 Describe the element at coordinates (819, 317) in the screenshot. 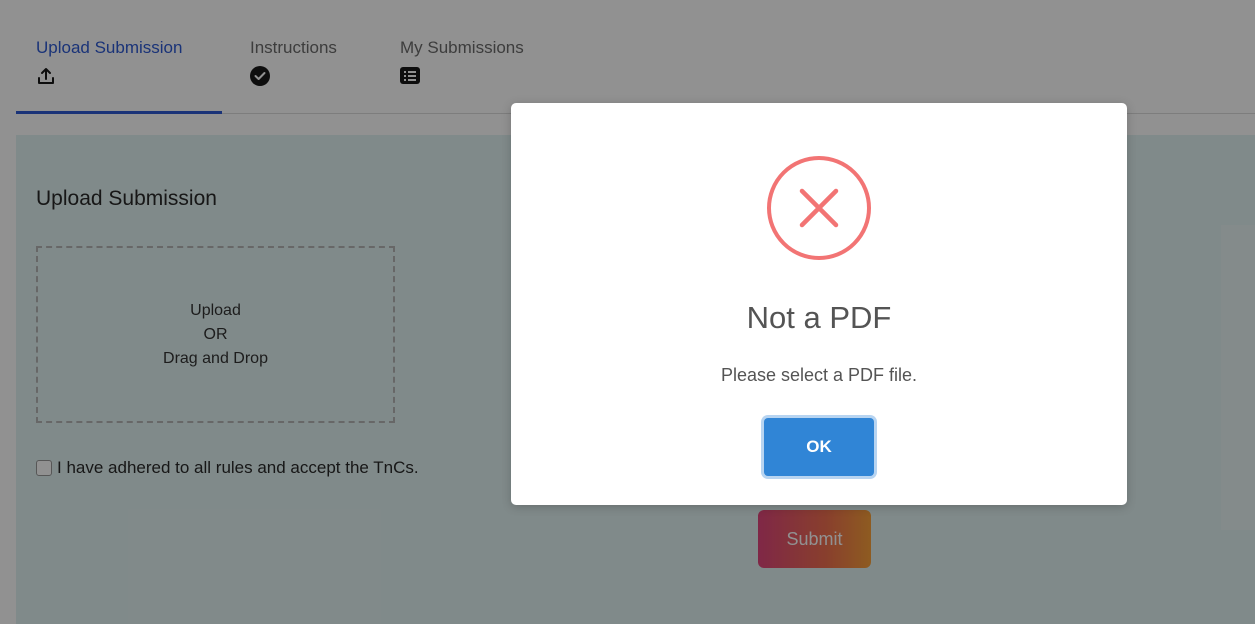

I see `dialog-title: Not a PDF` at that location.